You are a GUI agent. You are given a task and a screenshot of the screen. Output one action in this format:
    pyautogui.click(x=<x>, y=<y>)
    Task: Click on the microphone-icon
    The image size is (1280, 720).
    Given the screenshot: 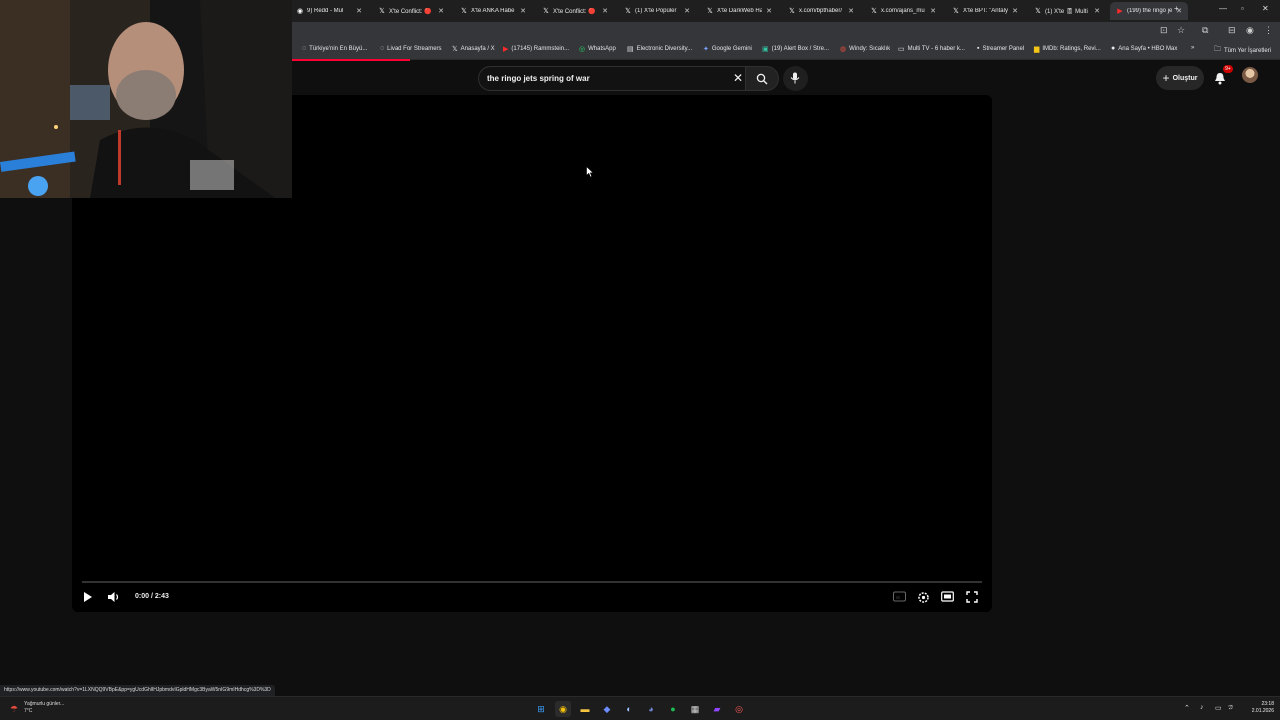 What is the action you would take?
    pyautogui.click(x=795, y=78)
    